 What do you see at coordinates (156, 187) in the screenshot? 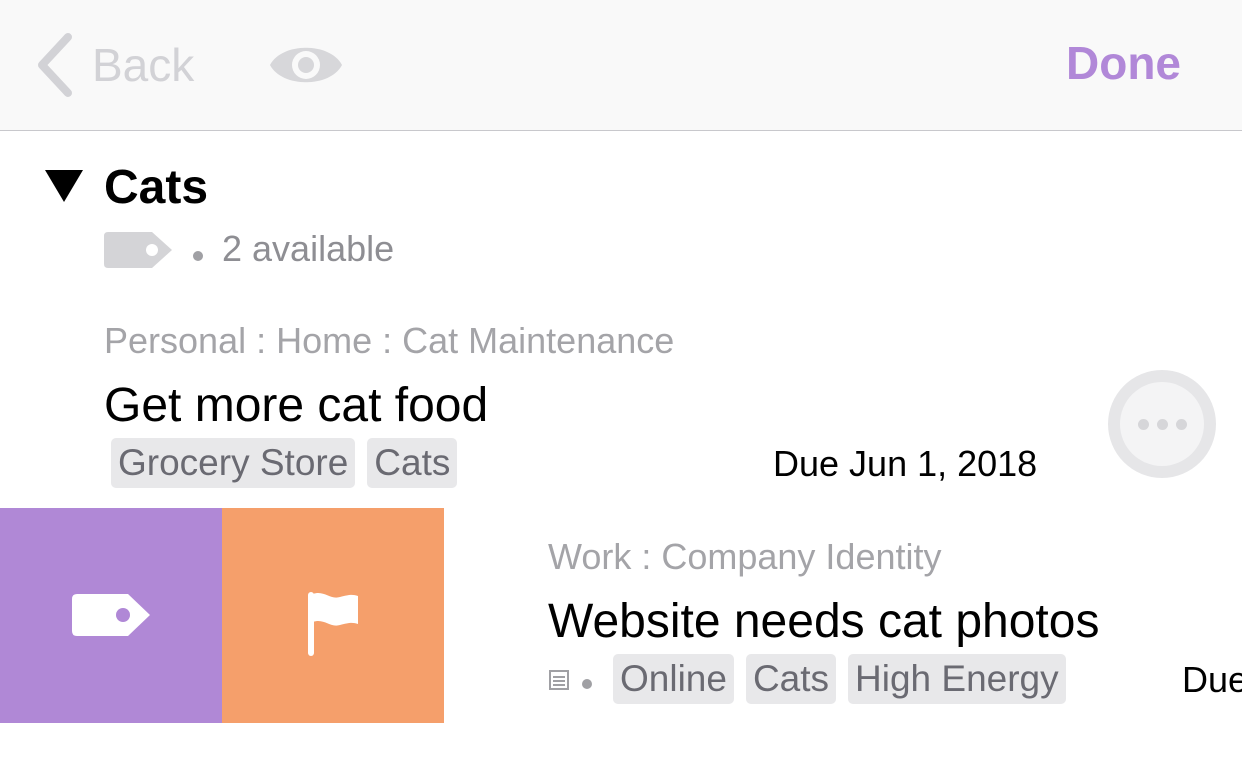
I see `group-title: Cats` at bounding box center [156, 187].